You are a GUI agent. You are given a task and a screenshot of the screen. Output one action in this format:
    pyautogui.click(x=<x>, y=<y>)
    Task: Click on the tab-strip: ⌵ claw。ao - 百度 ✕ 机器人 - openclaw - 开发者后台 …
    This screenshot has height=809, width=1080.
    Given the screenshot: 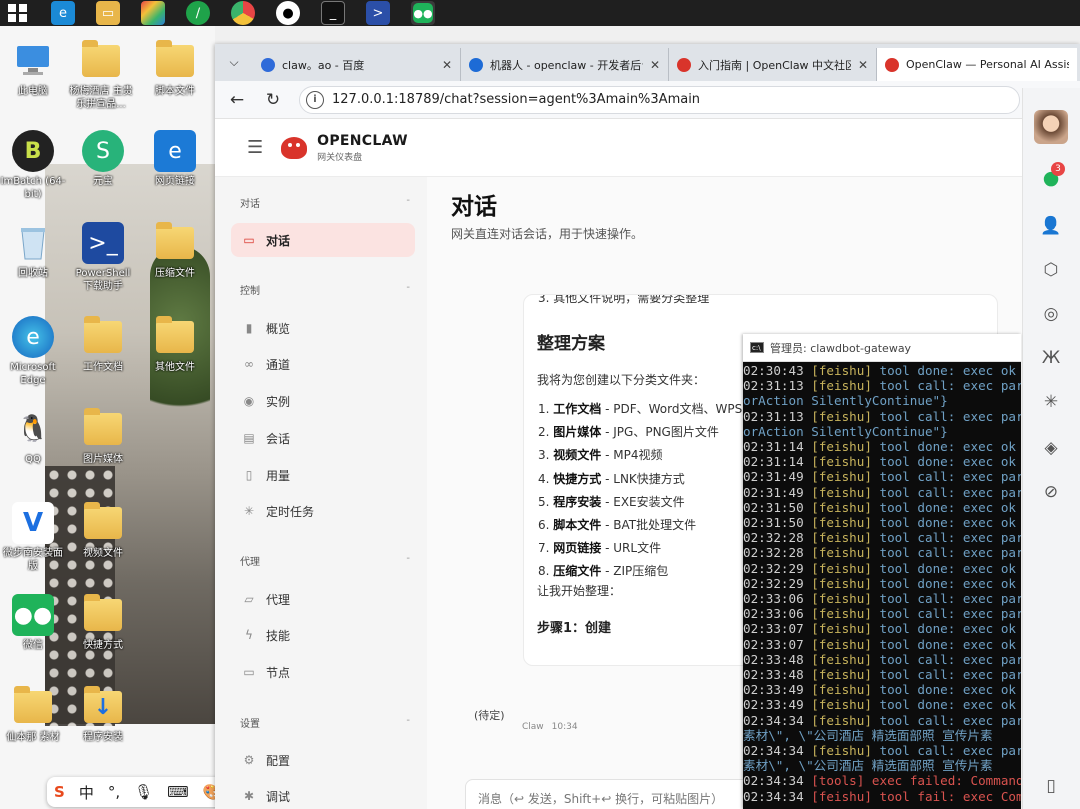 What is the action you would take?
    pyautogui.click(x=647, y=62)
    